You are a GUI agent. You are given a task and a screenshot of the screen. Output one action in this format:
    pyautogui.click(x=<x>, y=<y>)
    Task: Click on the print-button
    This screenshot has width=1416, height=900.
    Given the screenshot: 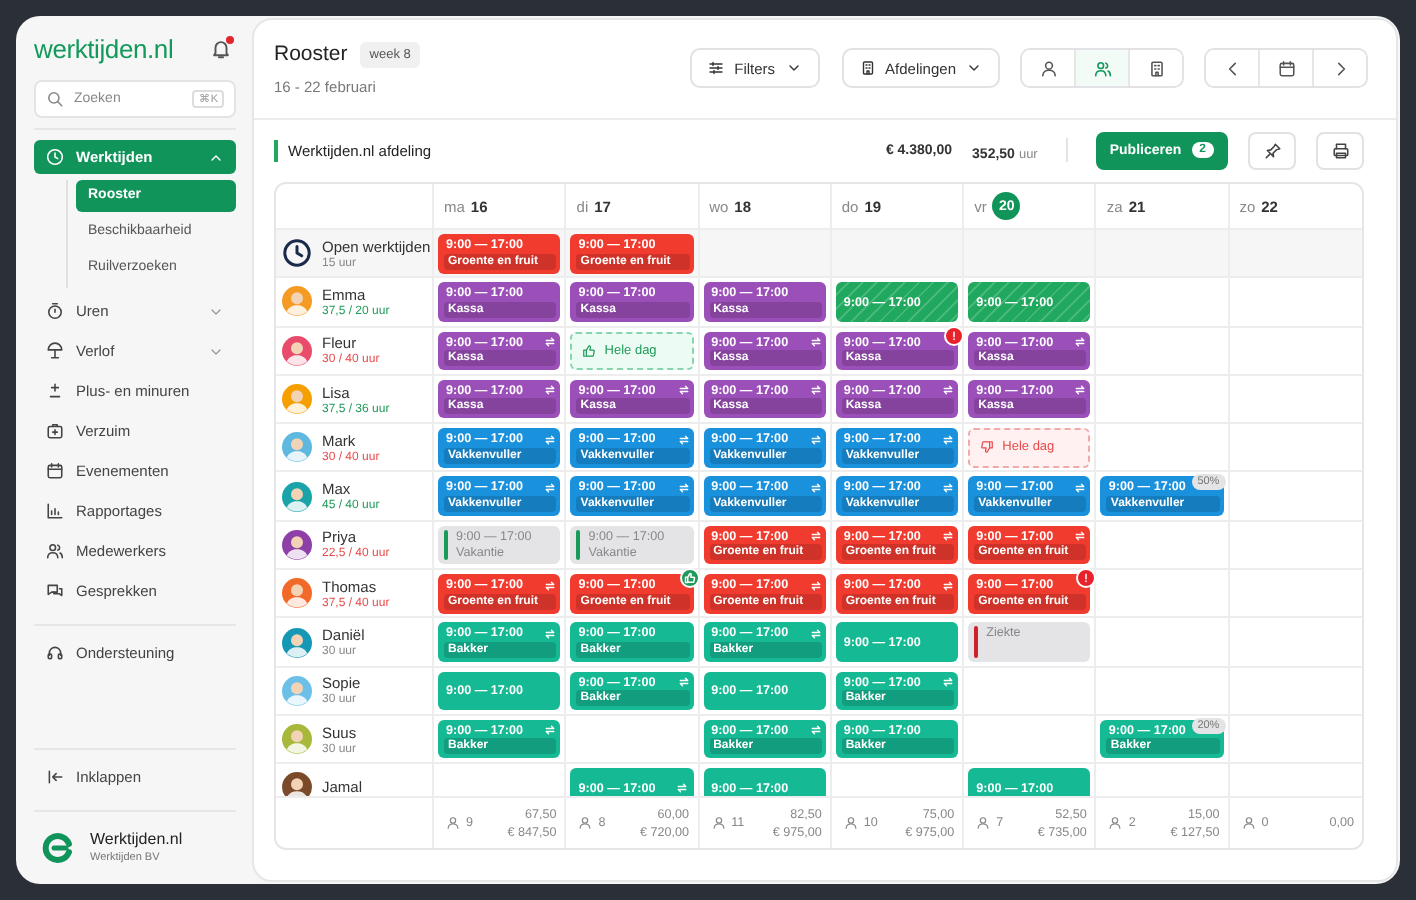 What is the action you would take?
    pyautogui.click(x=1340, y=150)
    